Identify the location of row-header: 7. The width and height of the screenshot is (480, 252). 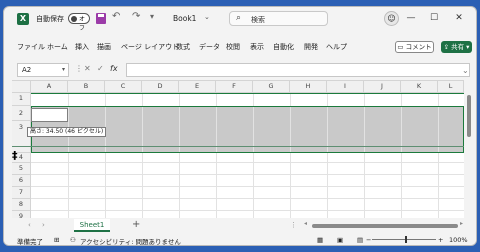
(21, 193).